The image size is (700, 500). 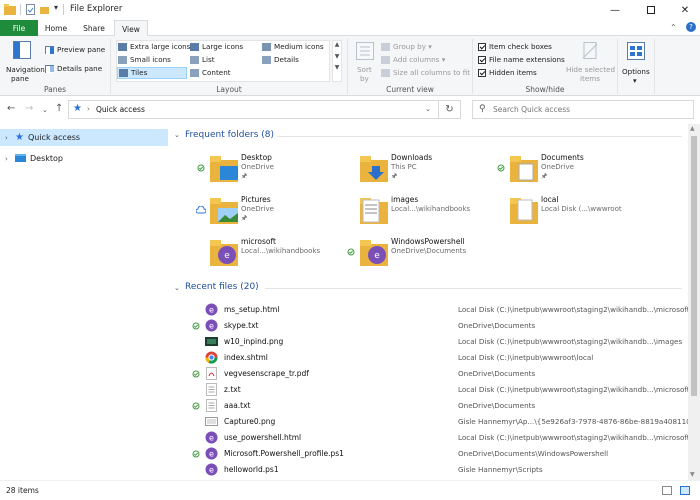 I want to click on close-button: ✕, so click(x=684, y=10).